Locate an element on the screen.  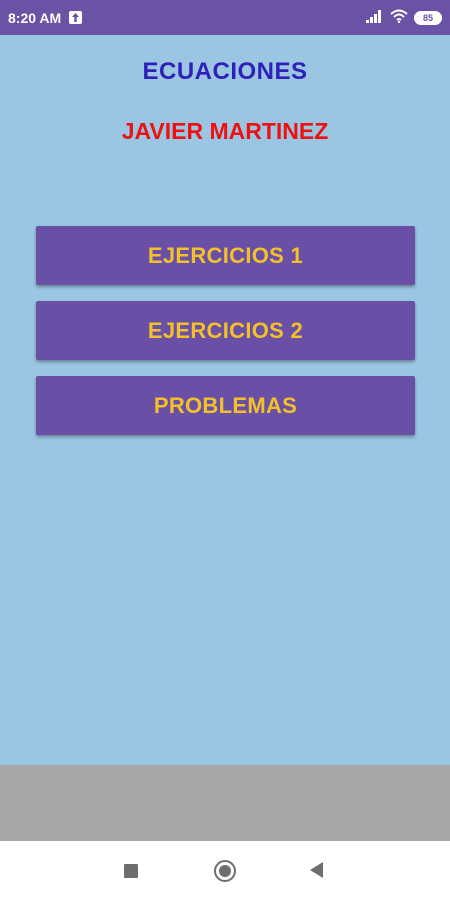
author-name: JAVIER MARTINEZ is located at coordinates (225, 131).